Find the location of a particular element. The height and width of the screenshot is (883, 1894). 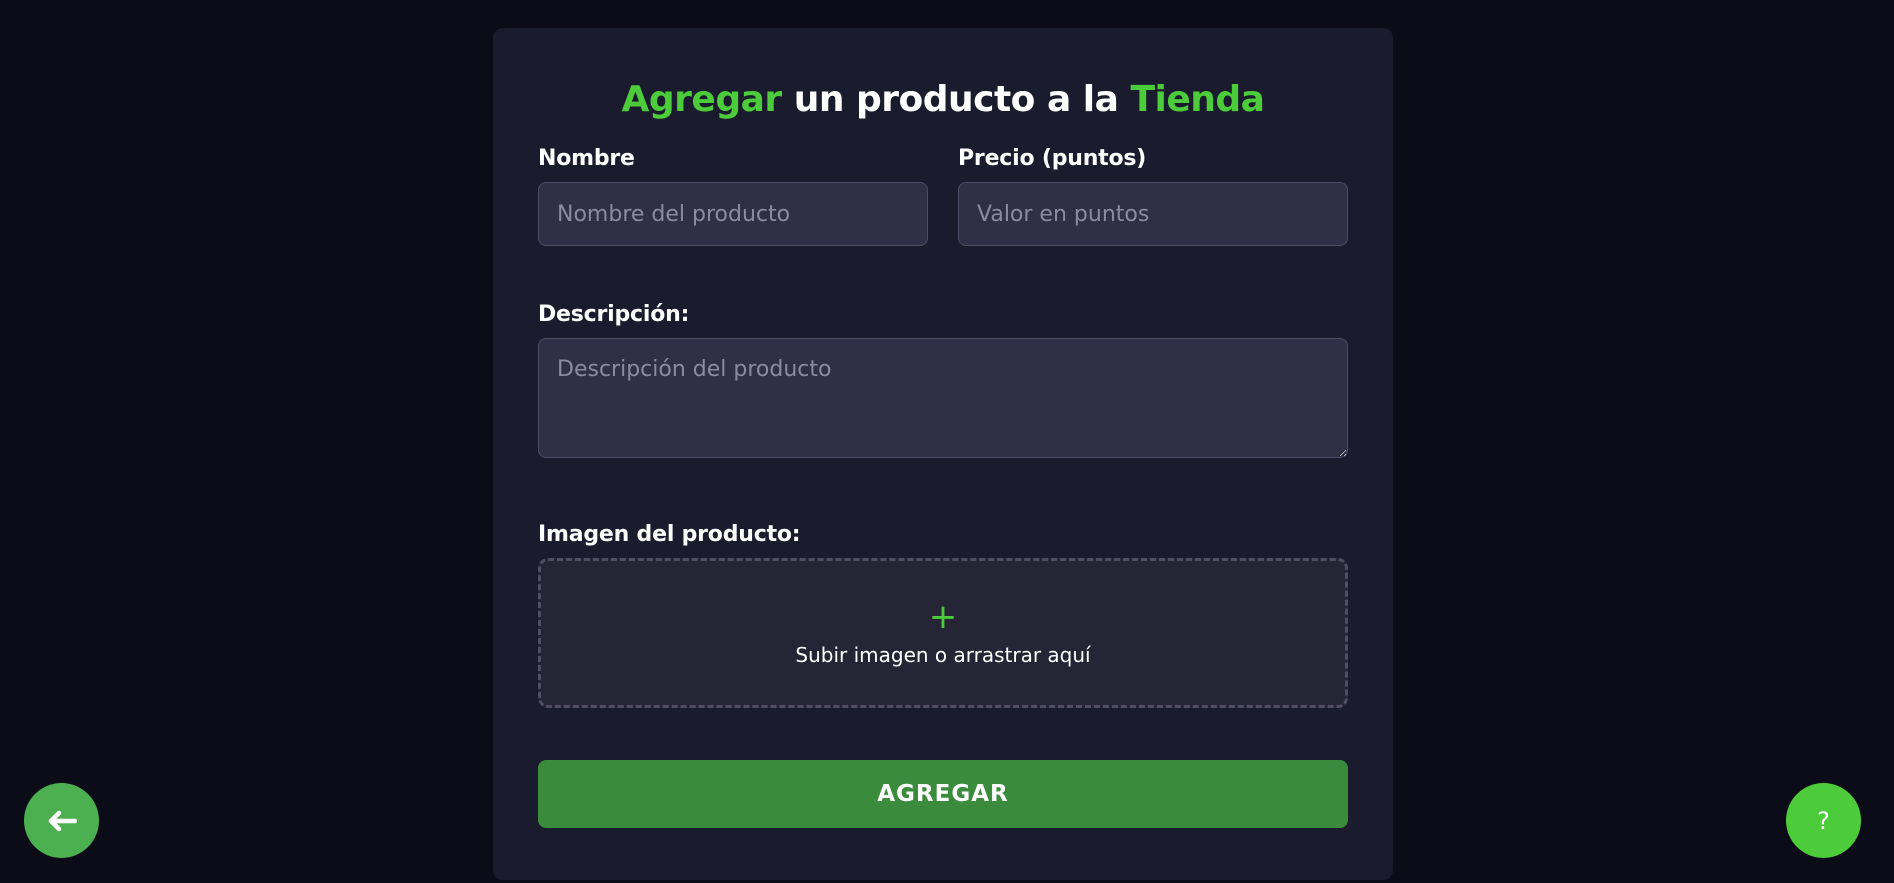

price-input is located at coordinates (1153, 214).